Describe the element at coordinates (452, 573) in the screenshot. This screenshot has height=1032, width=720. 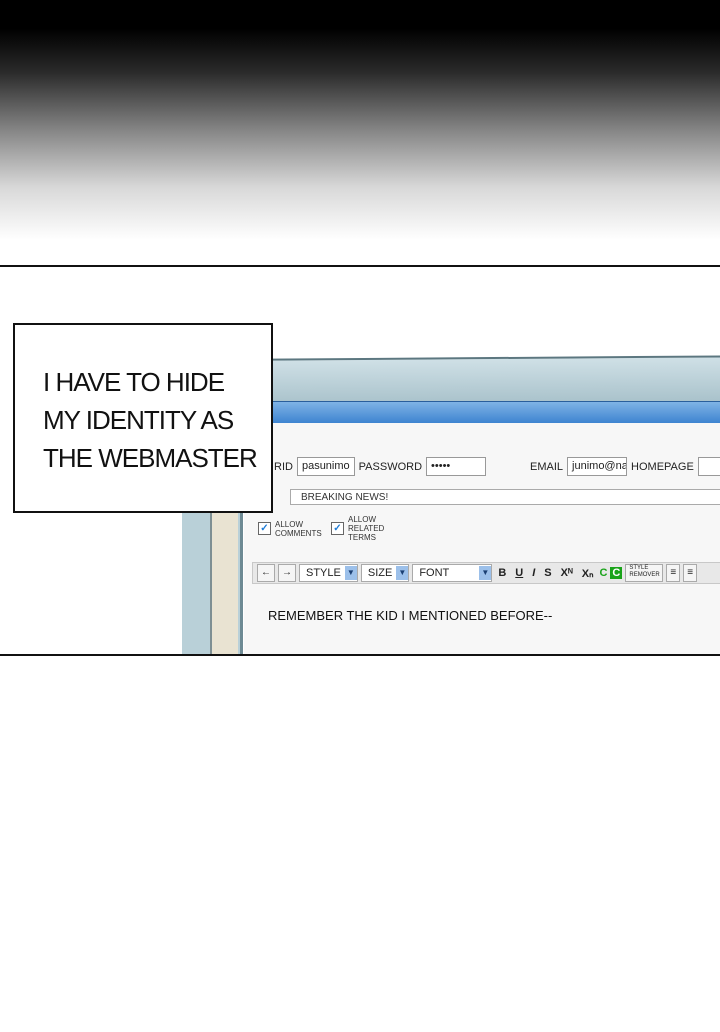
I see `font-select: FONT ▼` at that location.